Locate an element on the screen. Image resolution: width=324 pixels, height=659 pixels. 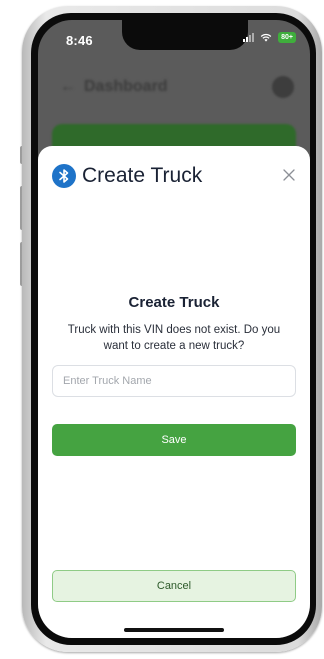
truck-name-input is located at coordinates (174, 381).